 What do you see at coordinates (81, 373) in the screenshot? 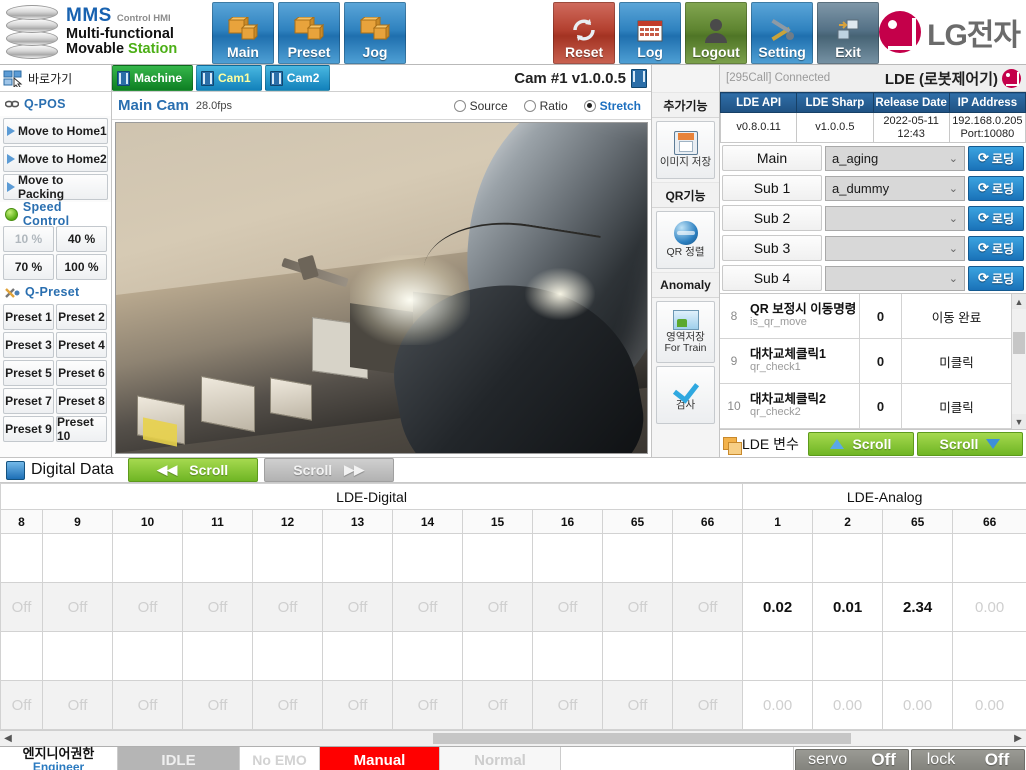
I see `preset-button-6: Preset 6` at bounding box center [81, 373].